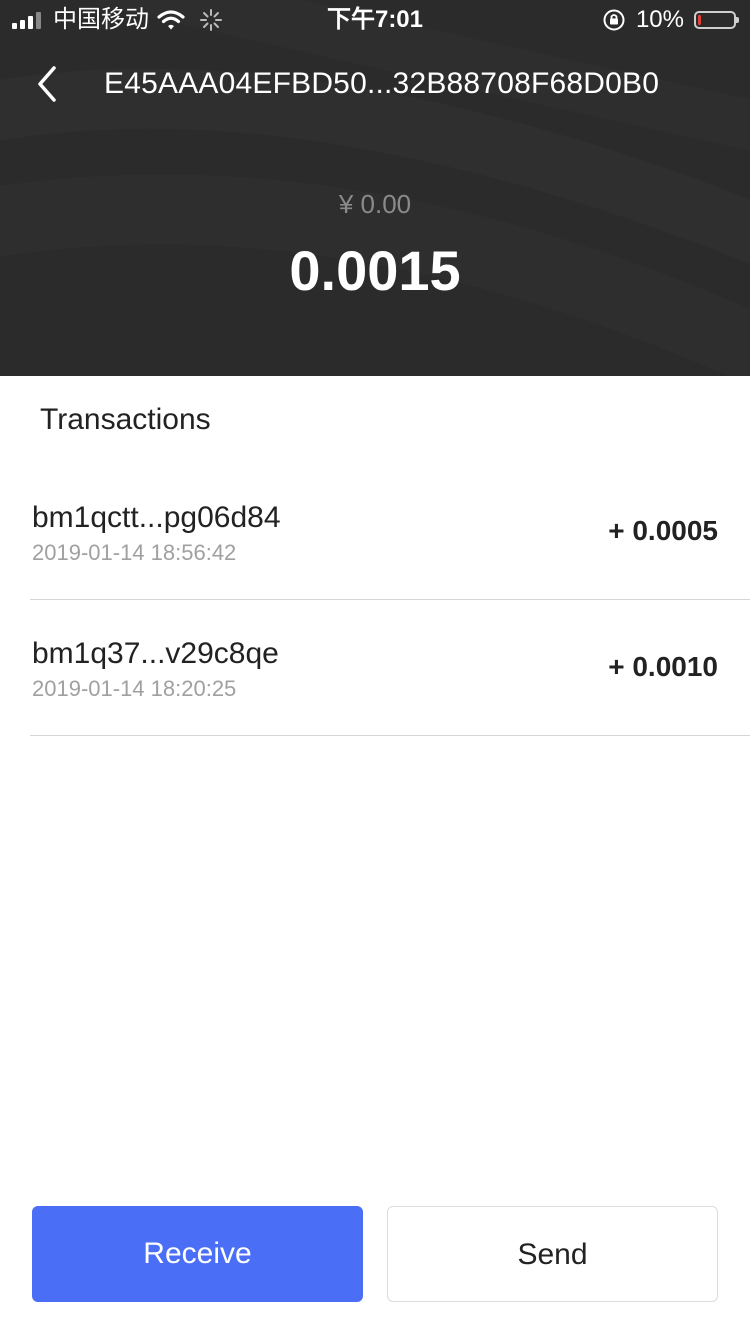 This screenshot has height=1334, width=750. What do you see at coordinates (156, 517) in the screenshot?
I see `transaction-address: bm1qctt...pg06d84` at bounding box center [156, 517].